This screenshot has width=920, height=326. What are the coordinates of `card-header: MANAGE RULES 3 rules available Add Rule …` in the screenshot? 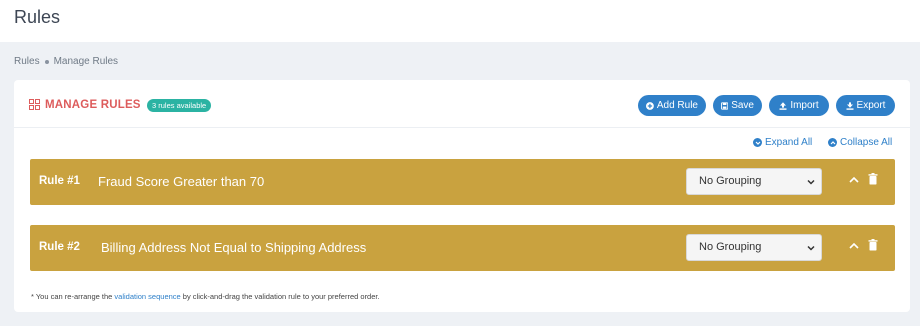 It's located at (462, 104).